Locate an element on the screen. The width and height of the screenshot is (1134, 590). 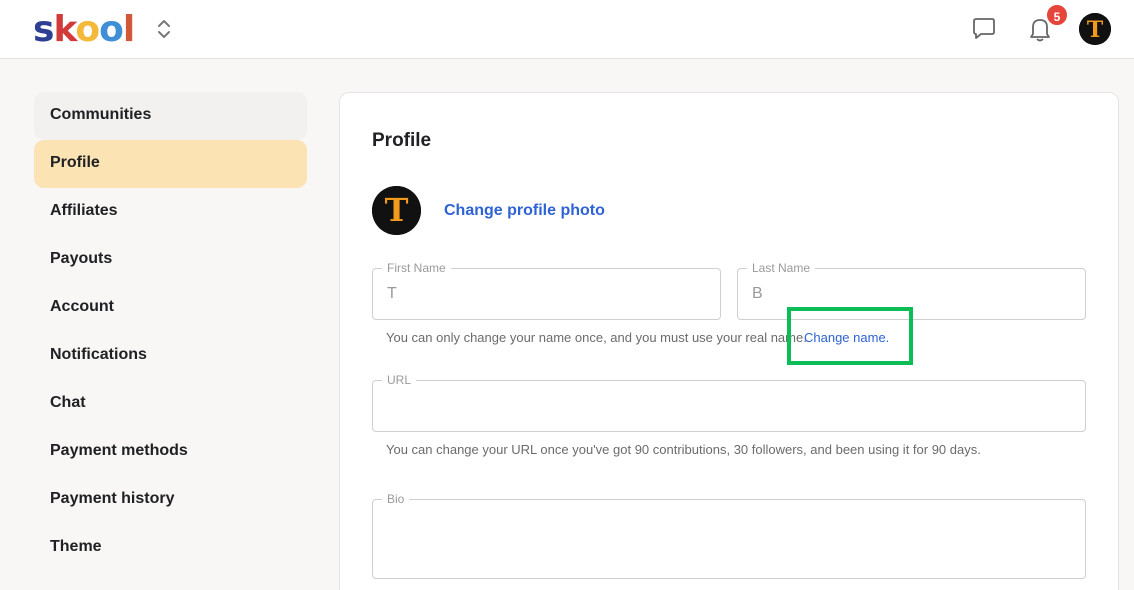
bio-label: Bio is located at coordinates (396, 499).